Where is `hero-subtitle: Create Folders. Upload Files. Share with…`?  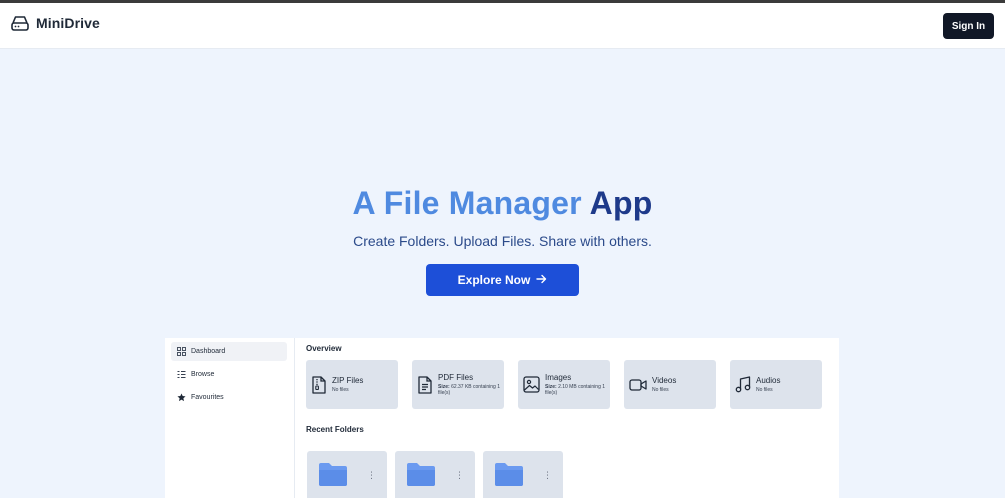
hero-subtitle: Create Folders. Upload Files. Share with… is located at coordinates (502, 241).